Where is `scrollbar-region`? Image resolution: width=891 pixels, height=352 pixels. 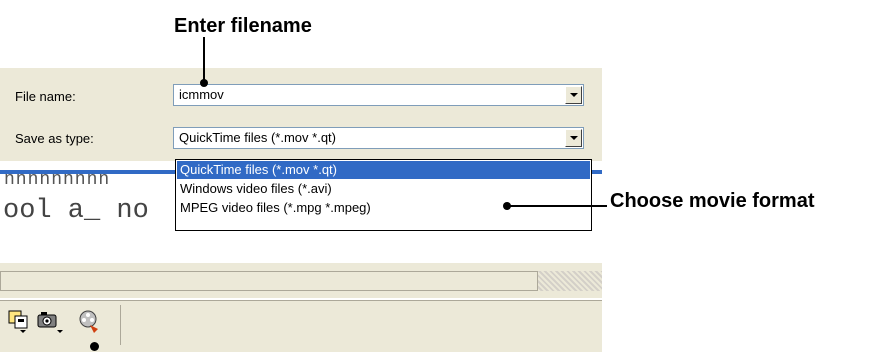 scrollbar-region is located at coordinates (301, 280).